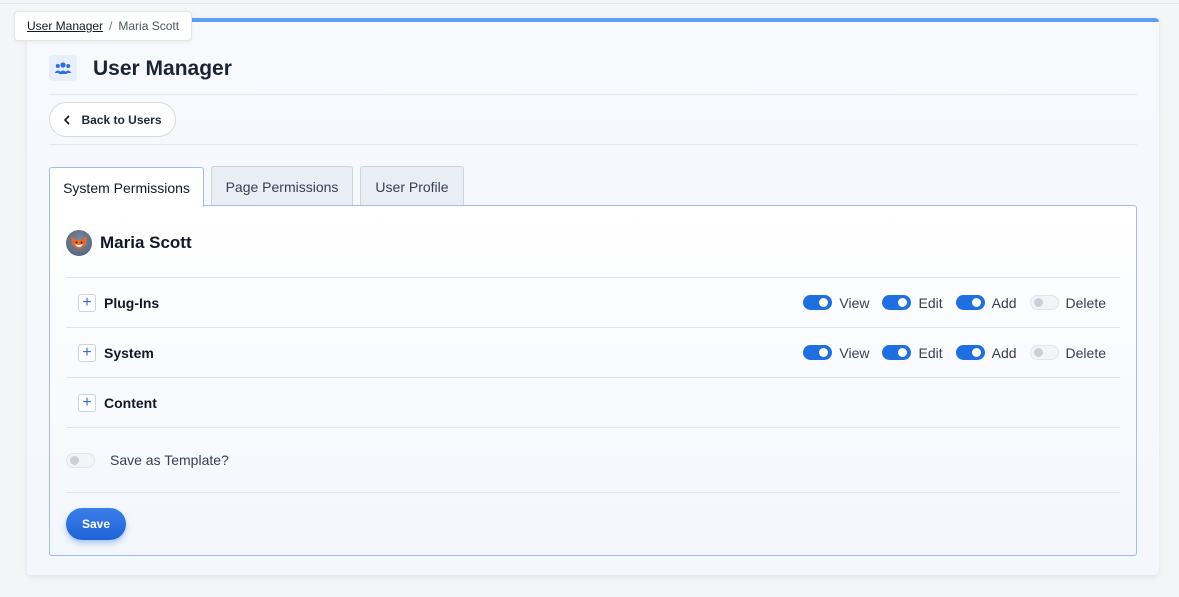 The image size is (1179, 597). What do you see at coordinates (162, 68) in the screenshot?
I see `page-title: User Manager` at bounding box center [162, 68].